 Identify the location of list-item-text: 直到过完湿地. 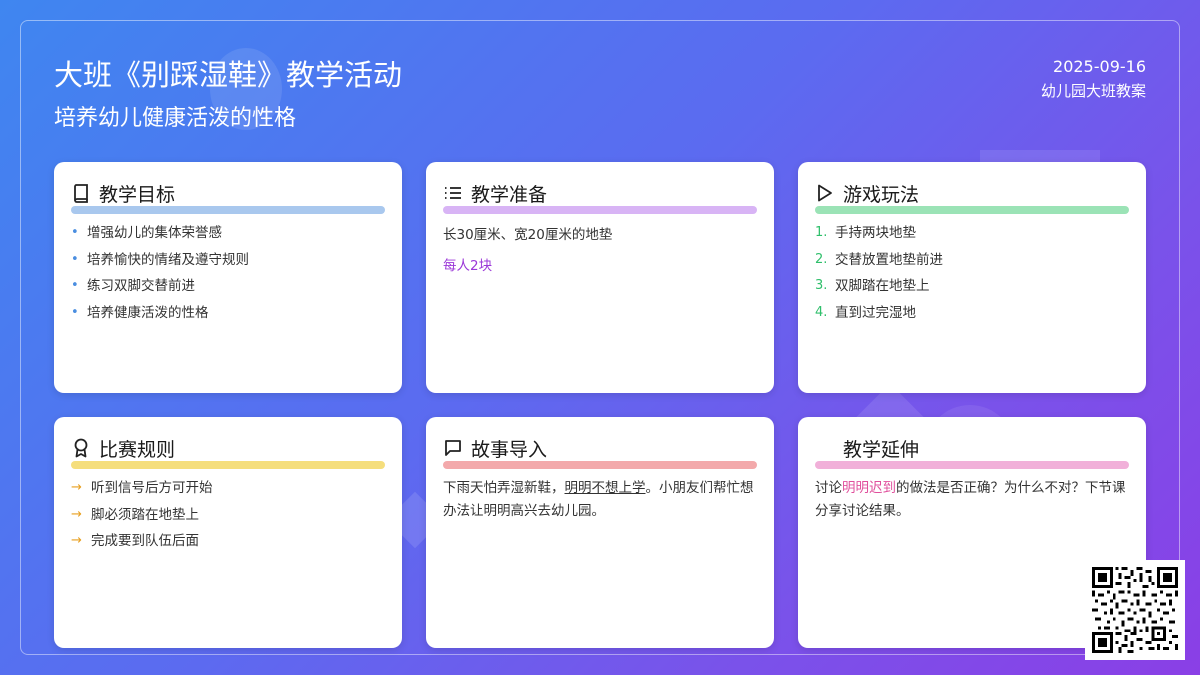
(875, 312).